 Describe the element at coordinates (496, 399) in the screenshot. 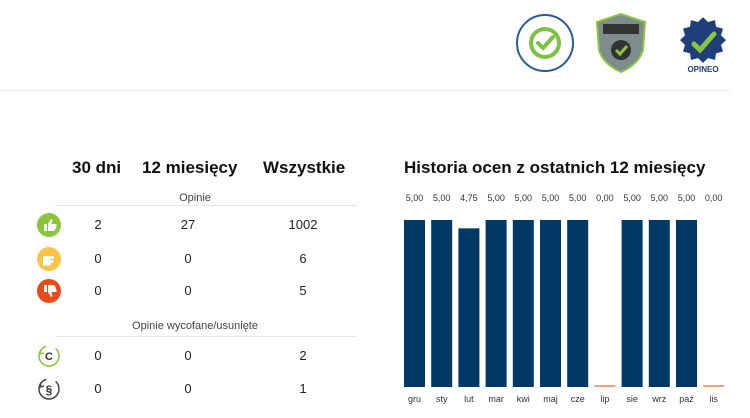

I see `chart-tick-label: mar` at that location.